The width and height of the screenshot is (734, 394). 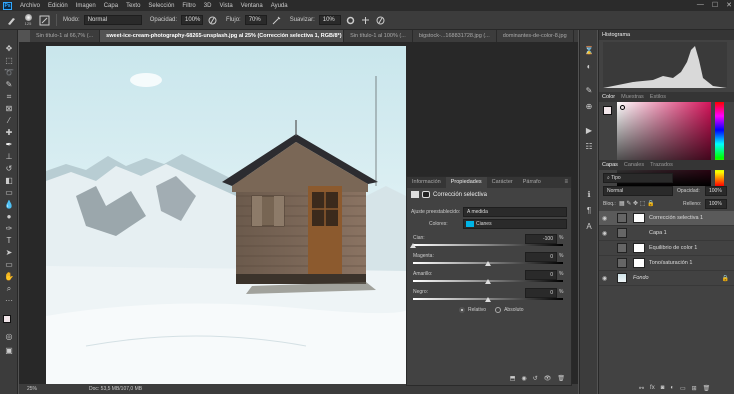 What do you see at coordinates (44, 20) in the screenshot?
I see `brush-panel-icon` at bounding box center [44, 20].